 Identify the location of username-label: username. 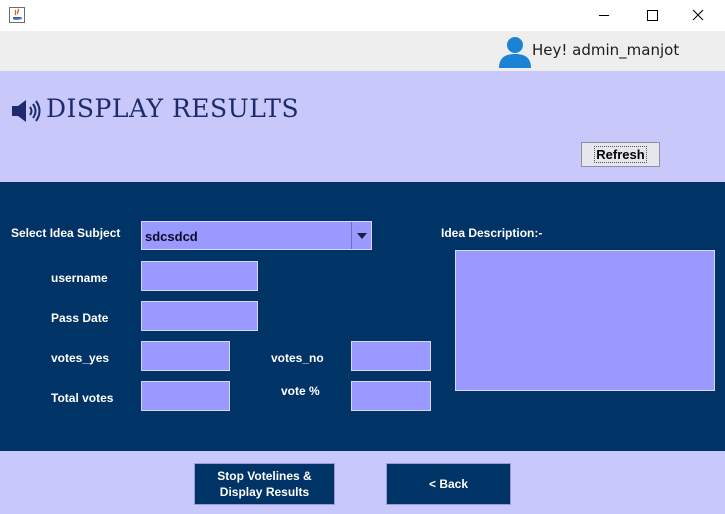
(79, 278).